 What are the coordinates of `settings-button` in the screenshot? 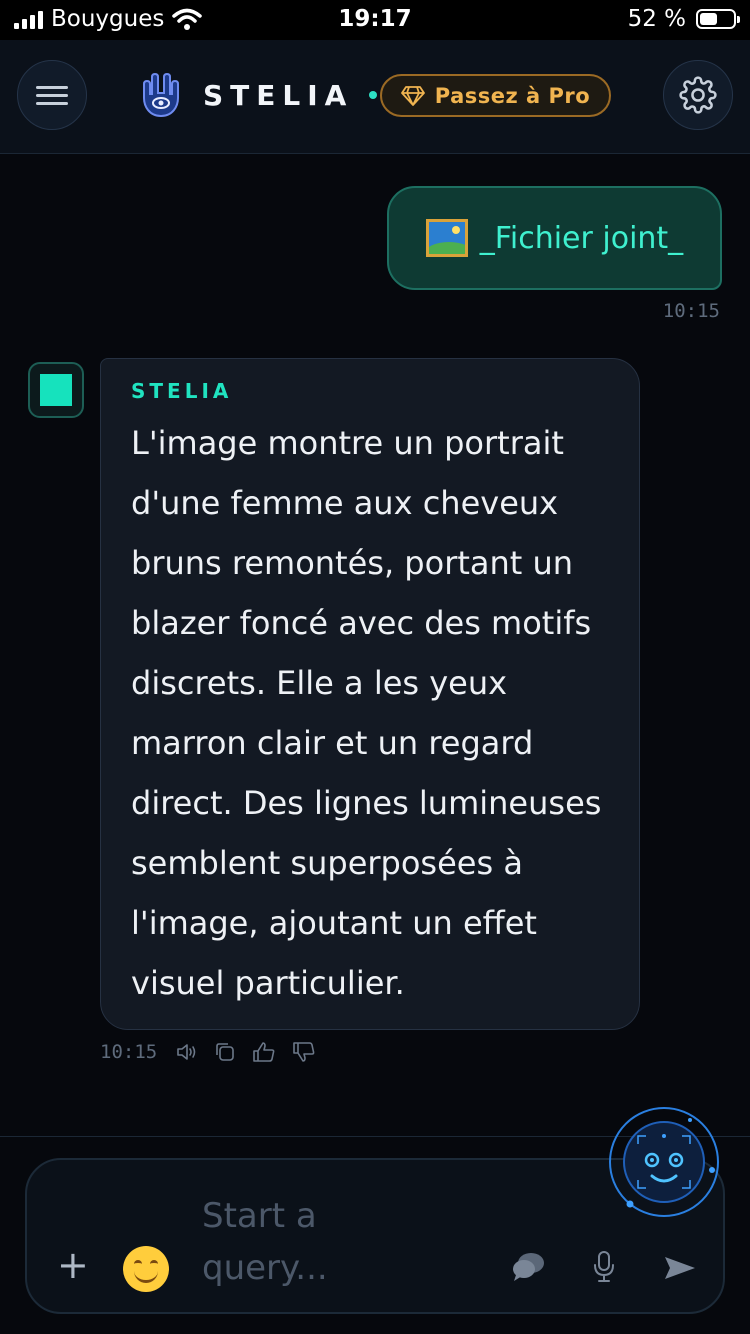 It's located at (698, 95).